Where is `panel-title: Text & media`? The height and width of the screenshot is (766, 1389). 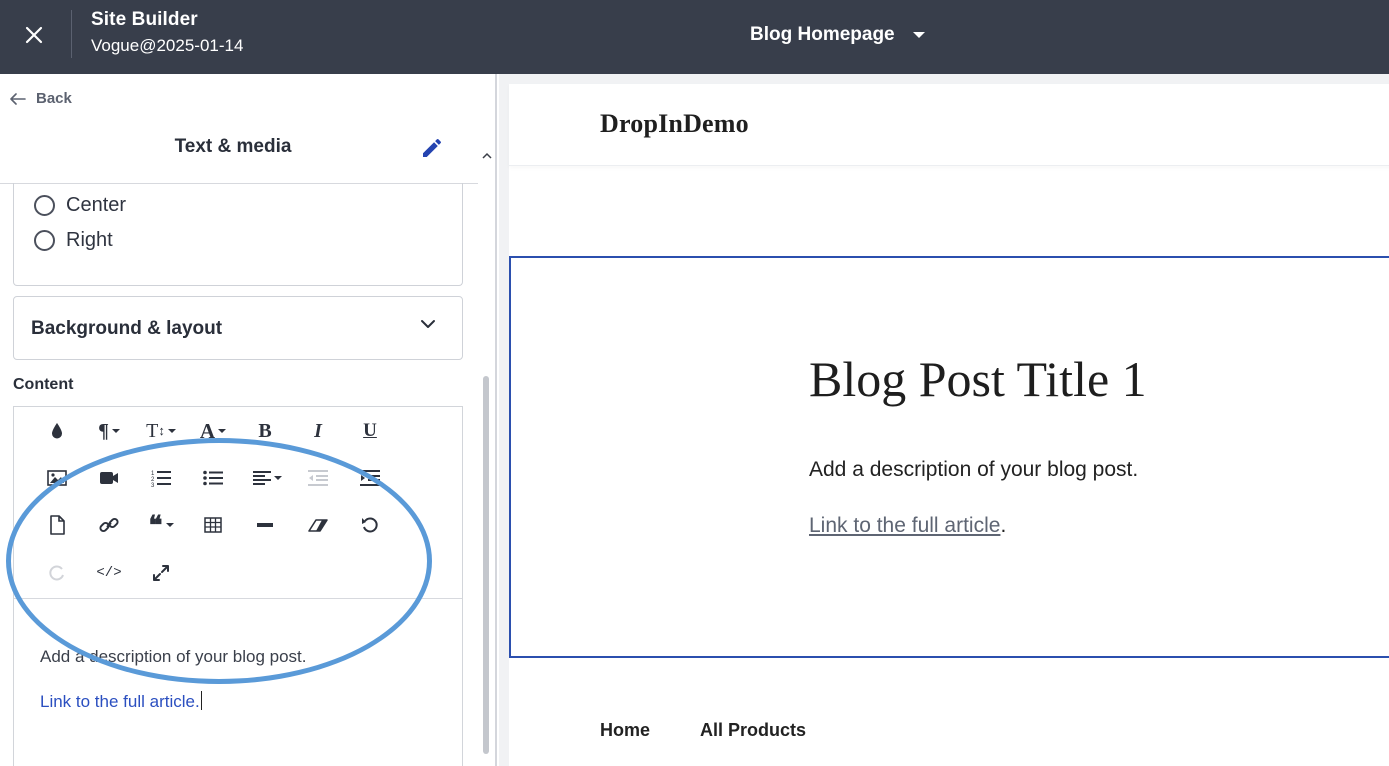 panel-title: Text & media is located at coordinates (233, 146).